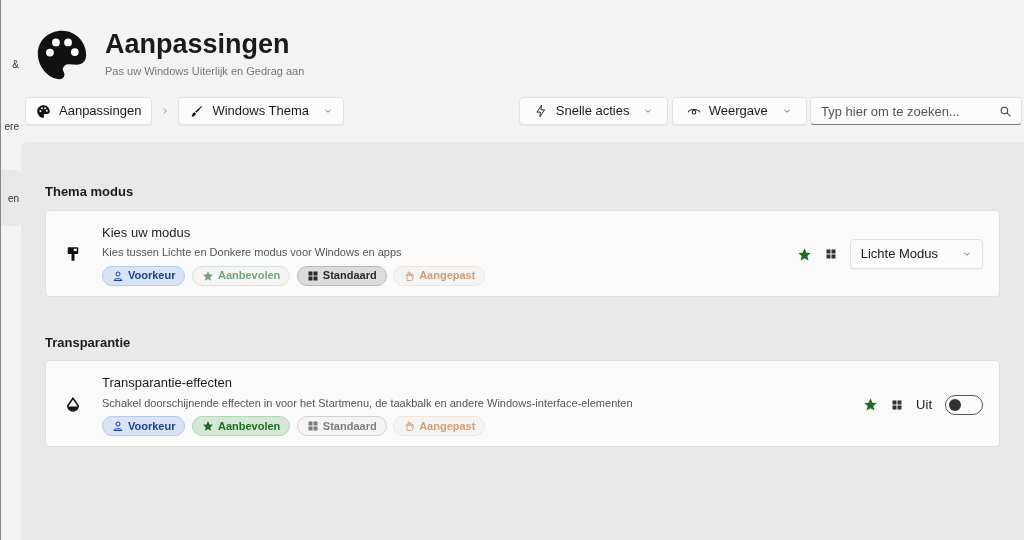 The image size is (1024, 540). What do you see at coordinates (11, 198) in the screenshot?
I see `sidebar-item: en` at bounding box center [11, 198].